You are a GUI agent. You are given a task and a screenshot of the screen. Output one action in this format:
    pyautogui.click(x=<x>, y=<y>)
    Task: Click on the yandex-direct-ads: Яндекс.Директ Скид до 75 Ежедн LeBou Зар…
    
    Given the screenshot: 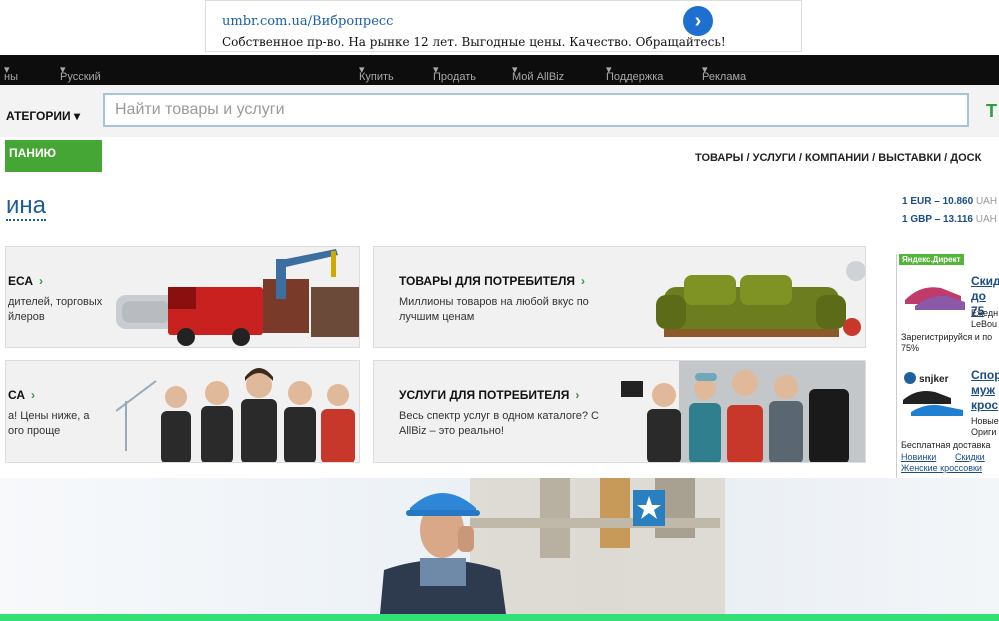 What is the action you would take?
    pyautogui.click(x=947, y=366)
    